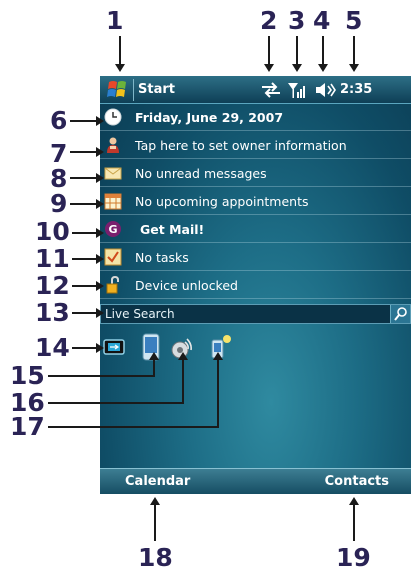 The width and height of the screenshot is (411, 571). What do you see at coordinates (100, 259) in the screenshot?
I see `leader-11-arrow` at bounding box center [100, 259].